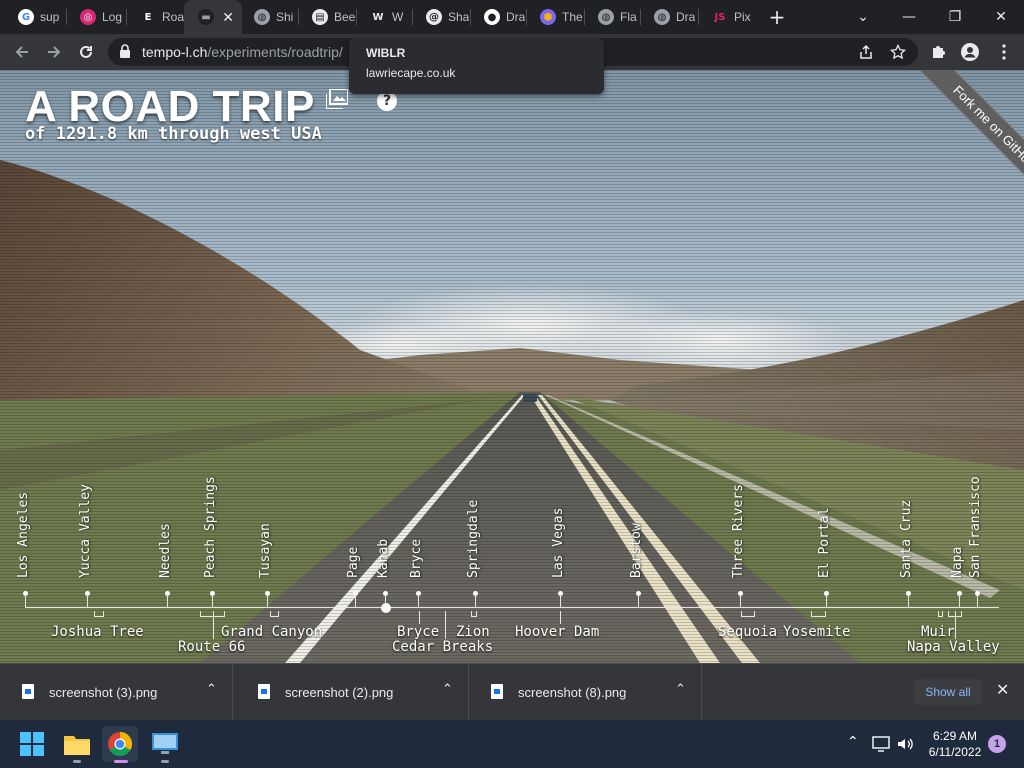 The image size is (1024, 768). Describe the element at coordinates (383, 558) in the screenshot. I see `stop-label: Kanab` at that location.